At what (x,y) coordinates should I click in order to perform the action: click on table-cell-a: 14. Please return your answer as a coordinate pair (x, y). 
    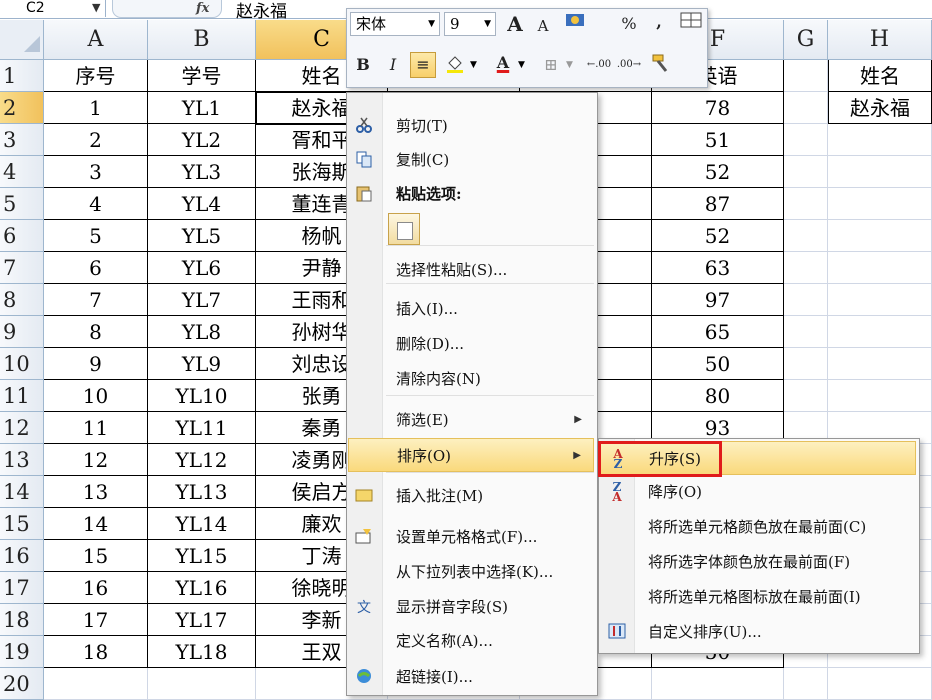
    Looking at the image, I should click on (96, 524).